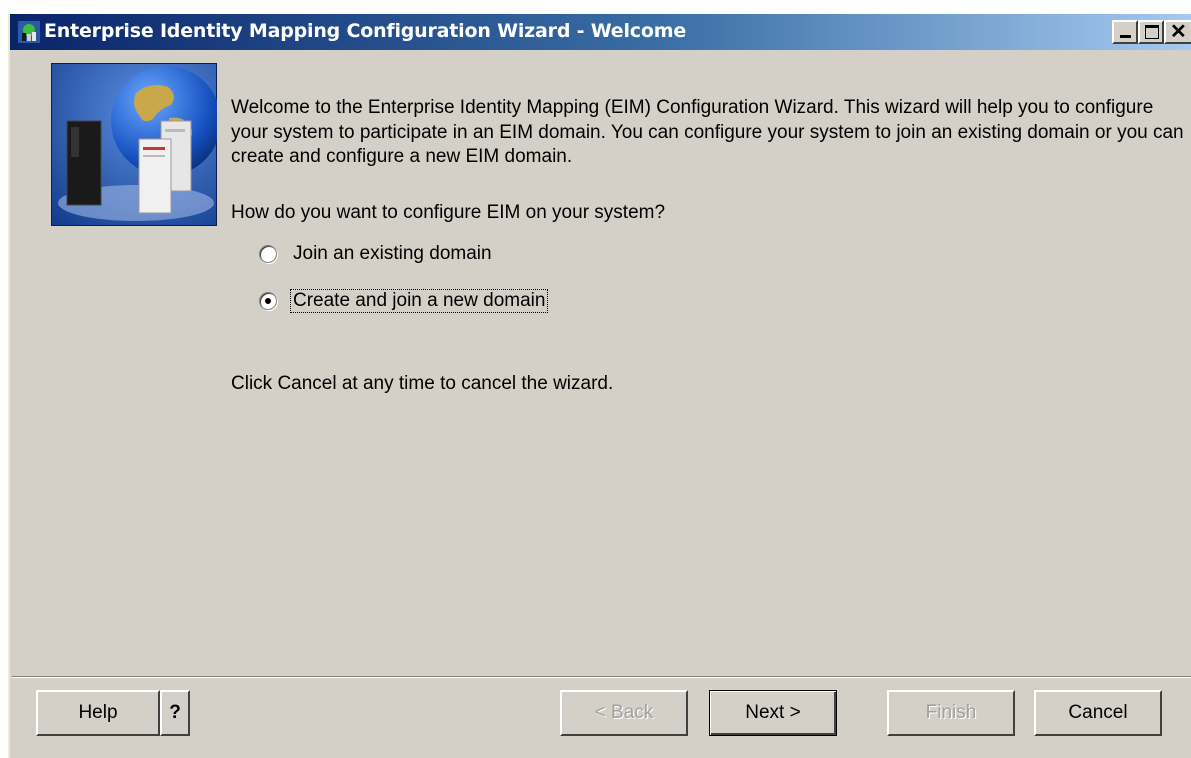 This screenshot has width=1191, height=758. What do you see at coordinates (134, 144) in the screenshot?
I see `eim-servers-globe-image` at bounding box center [134, 144].